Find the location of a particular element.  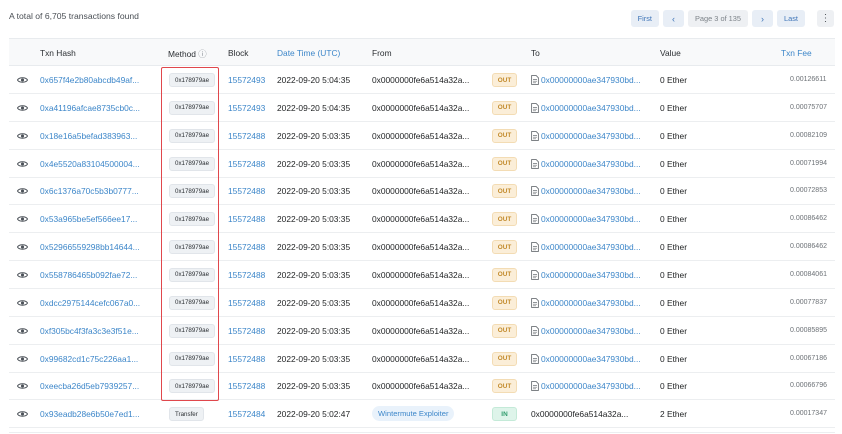

datetime-cell: 2022-09-20 5:03:35 is located at coordinates (314, 302).